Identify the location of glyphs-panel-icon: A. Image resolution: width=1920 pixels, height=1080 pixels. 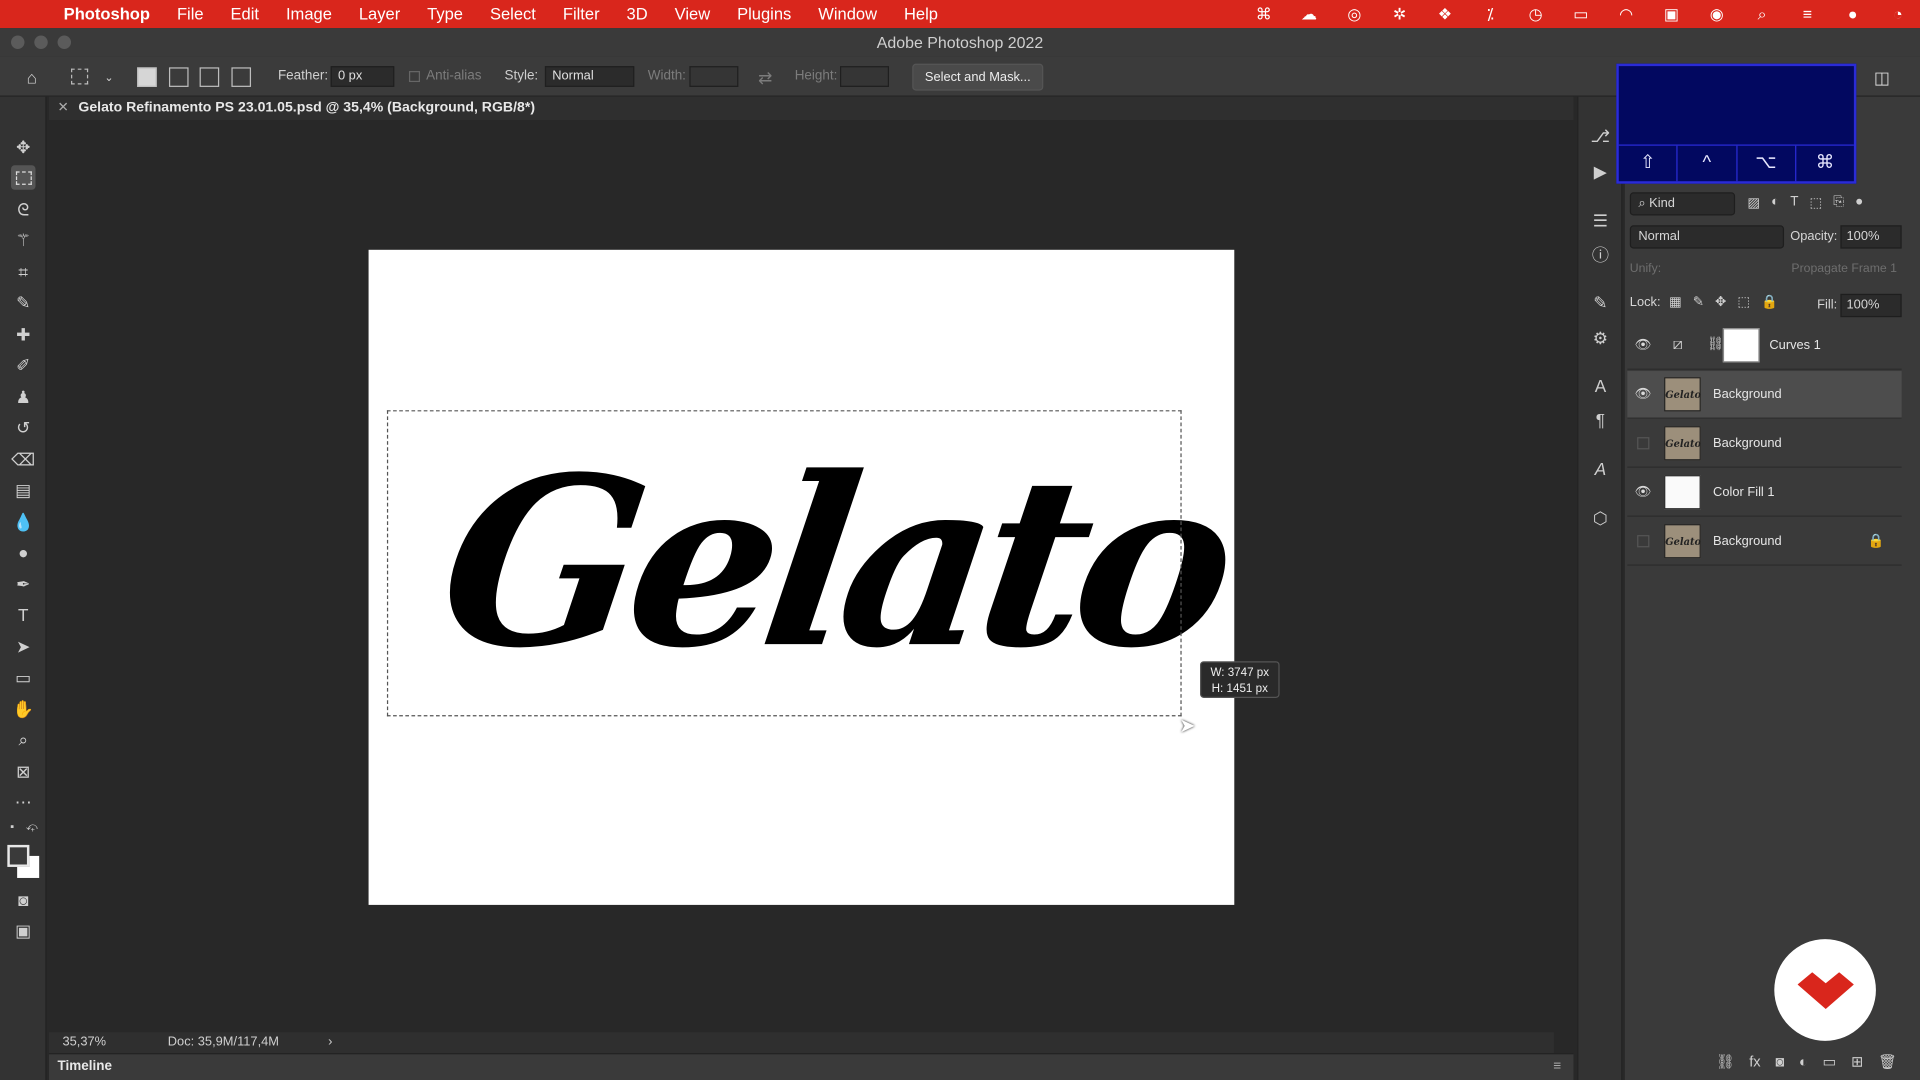
(1600, 469).